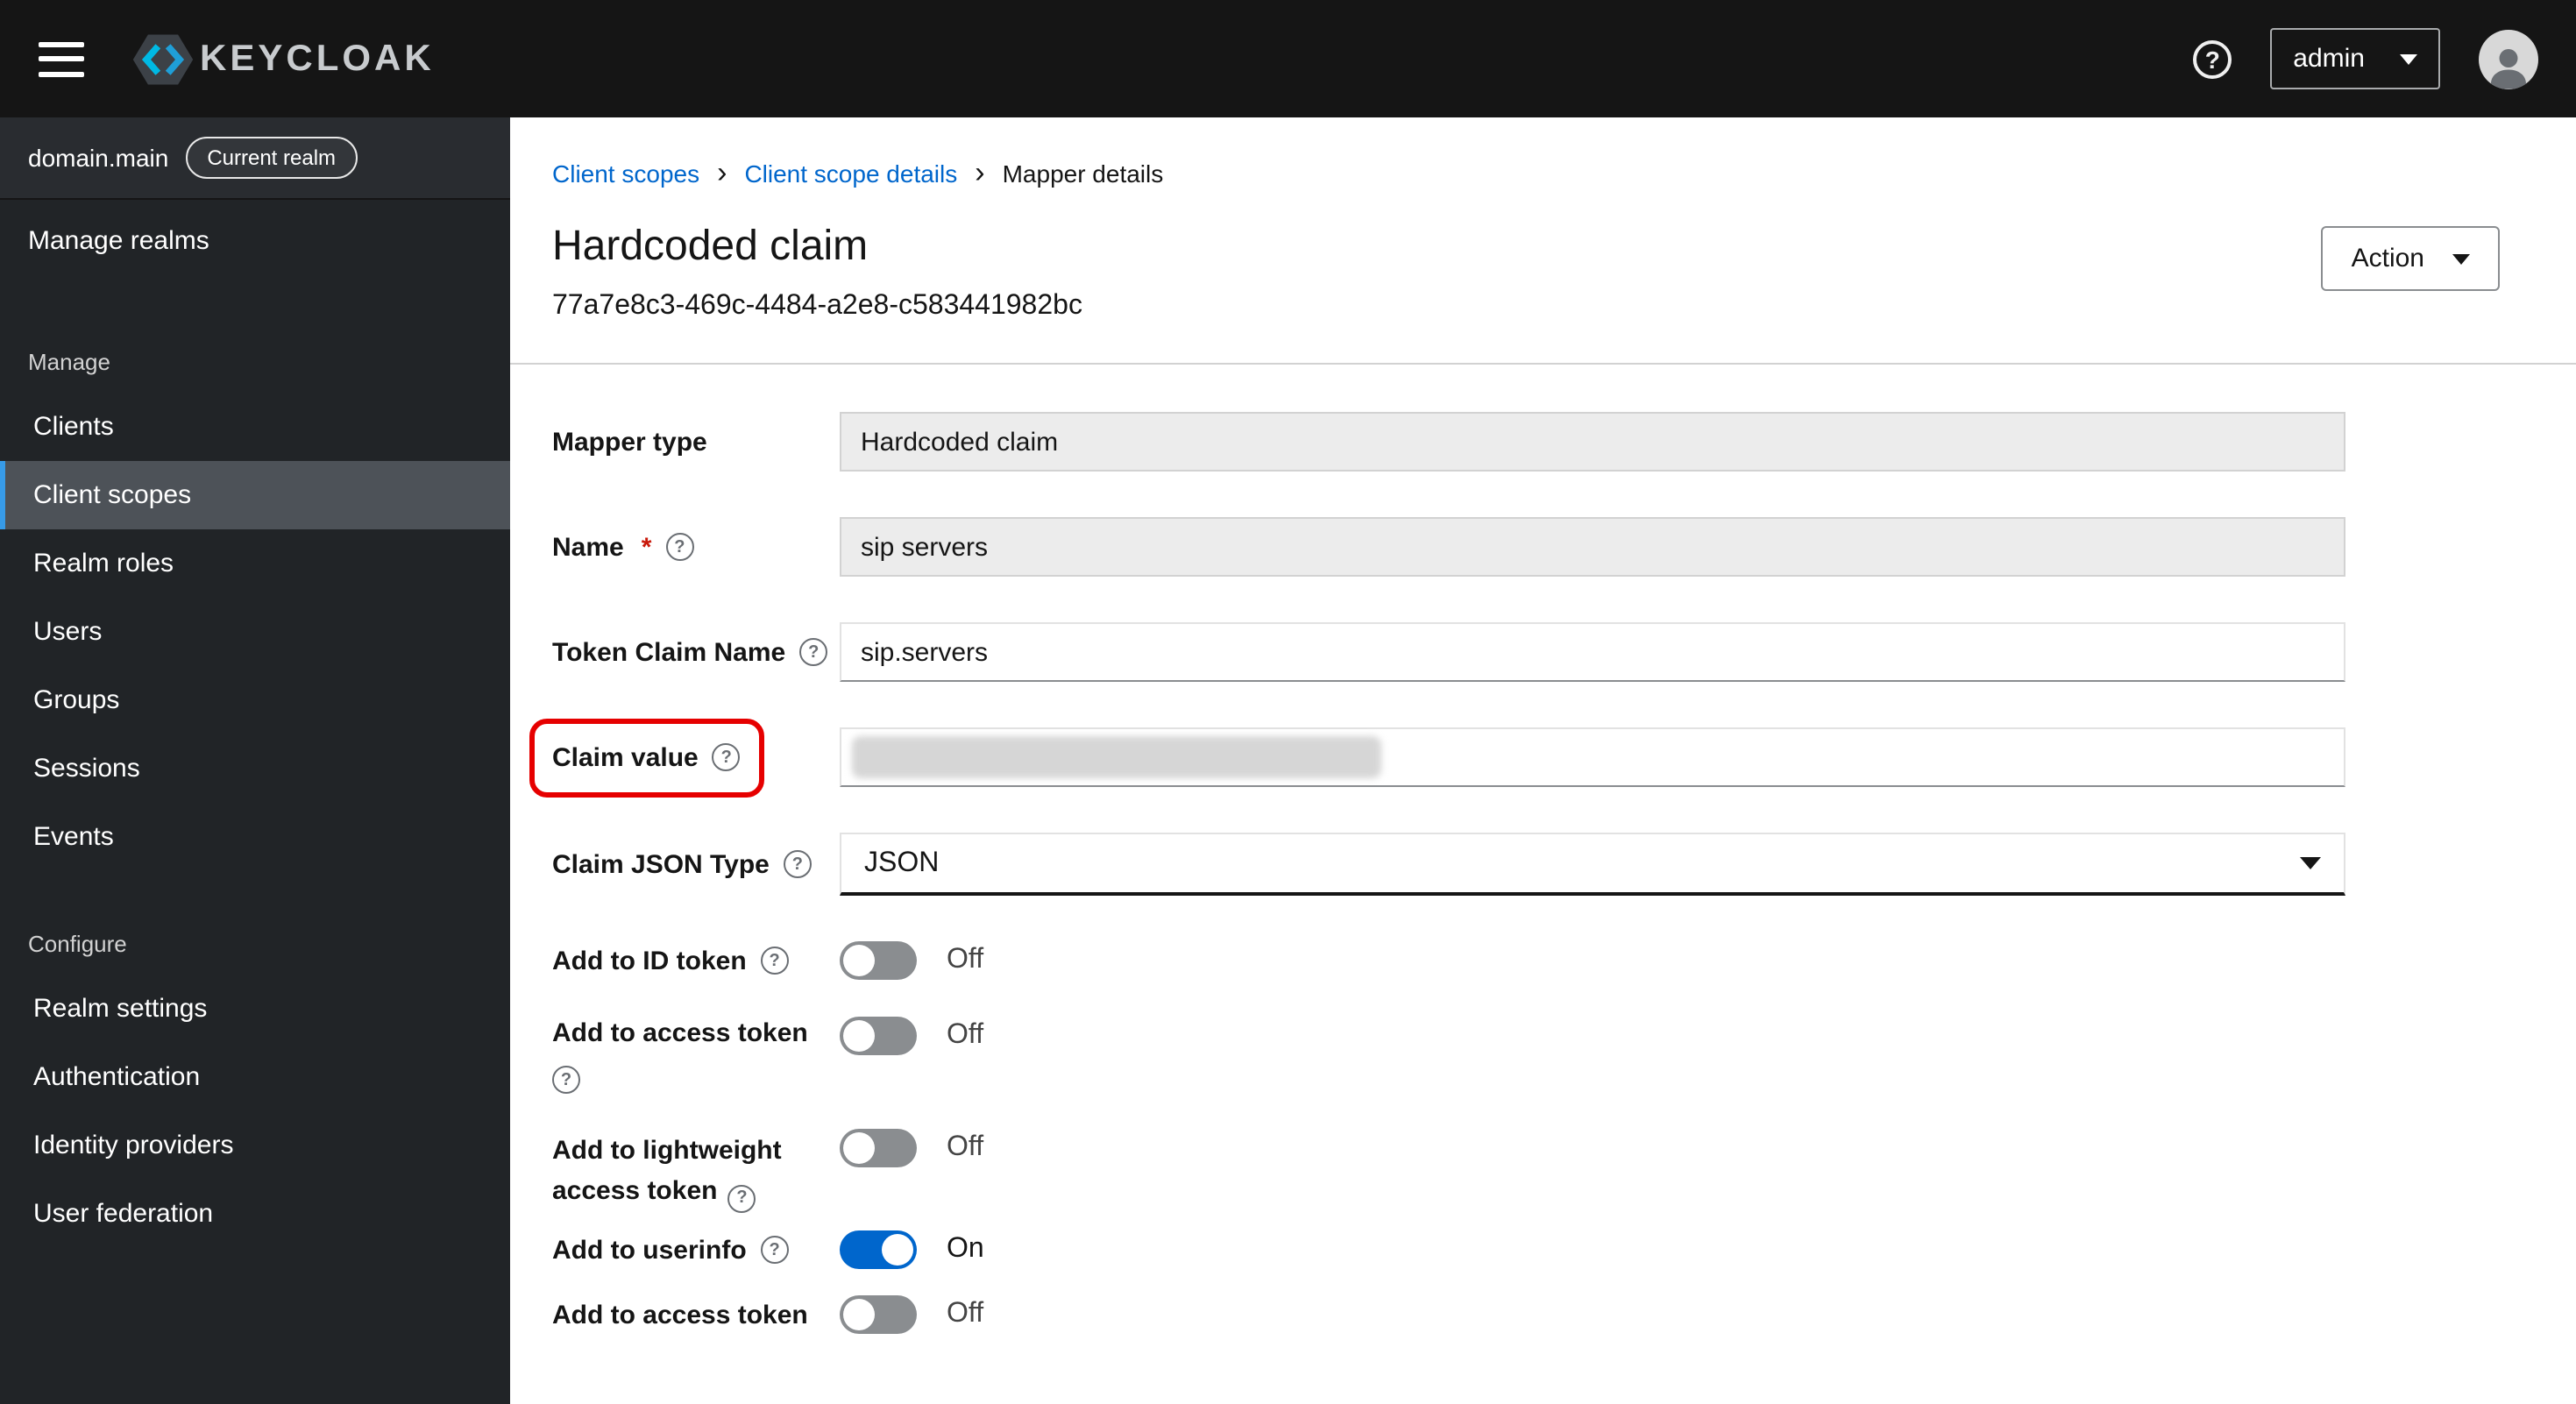 The image size is (2576, 1404). I want to click on add-to-access-token-label: Add to access token, so click(680, 1033).